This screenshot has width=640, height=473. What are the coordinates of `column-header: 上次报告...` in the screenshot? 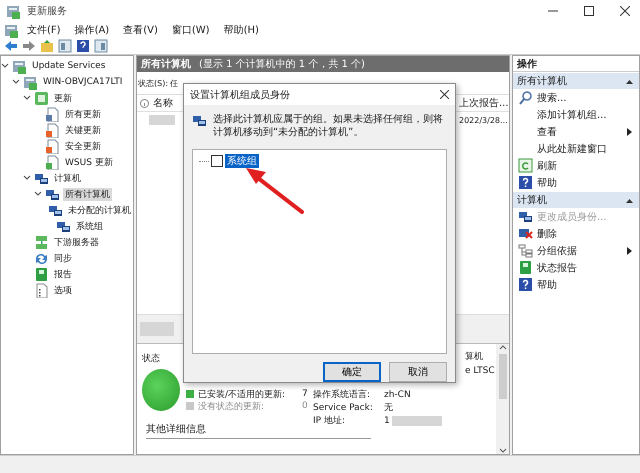 It's located at (484, 103).